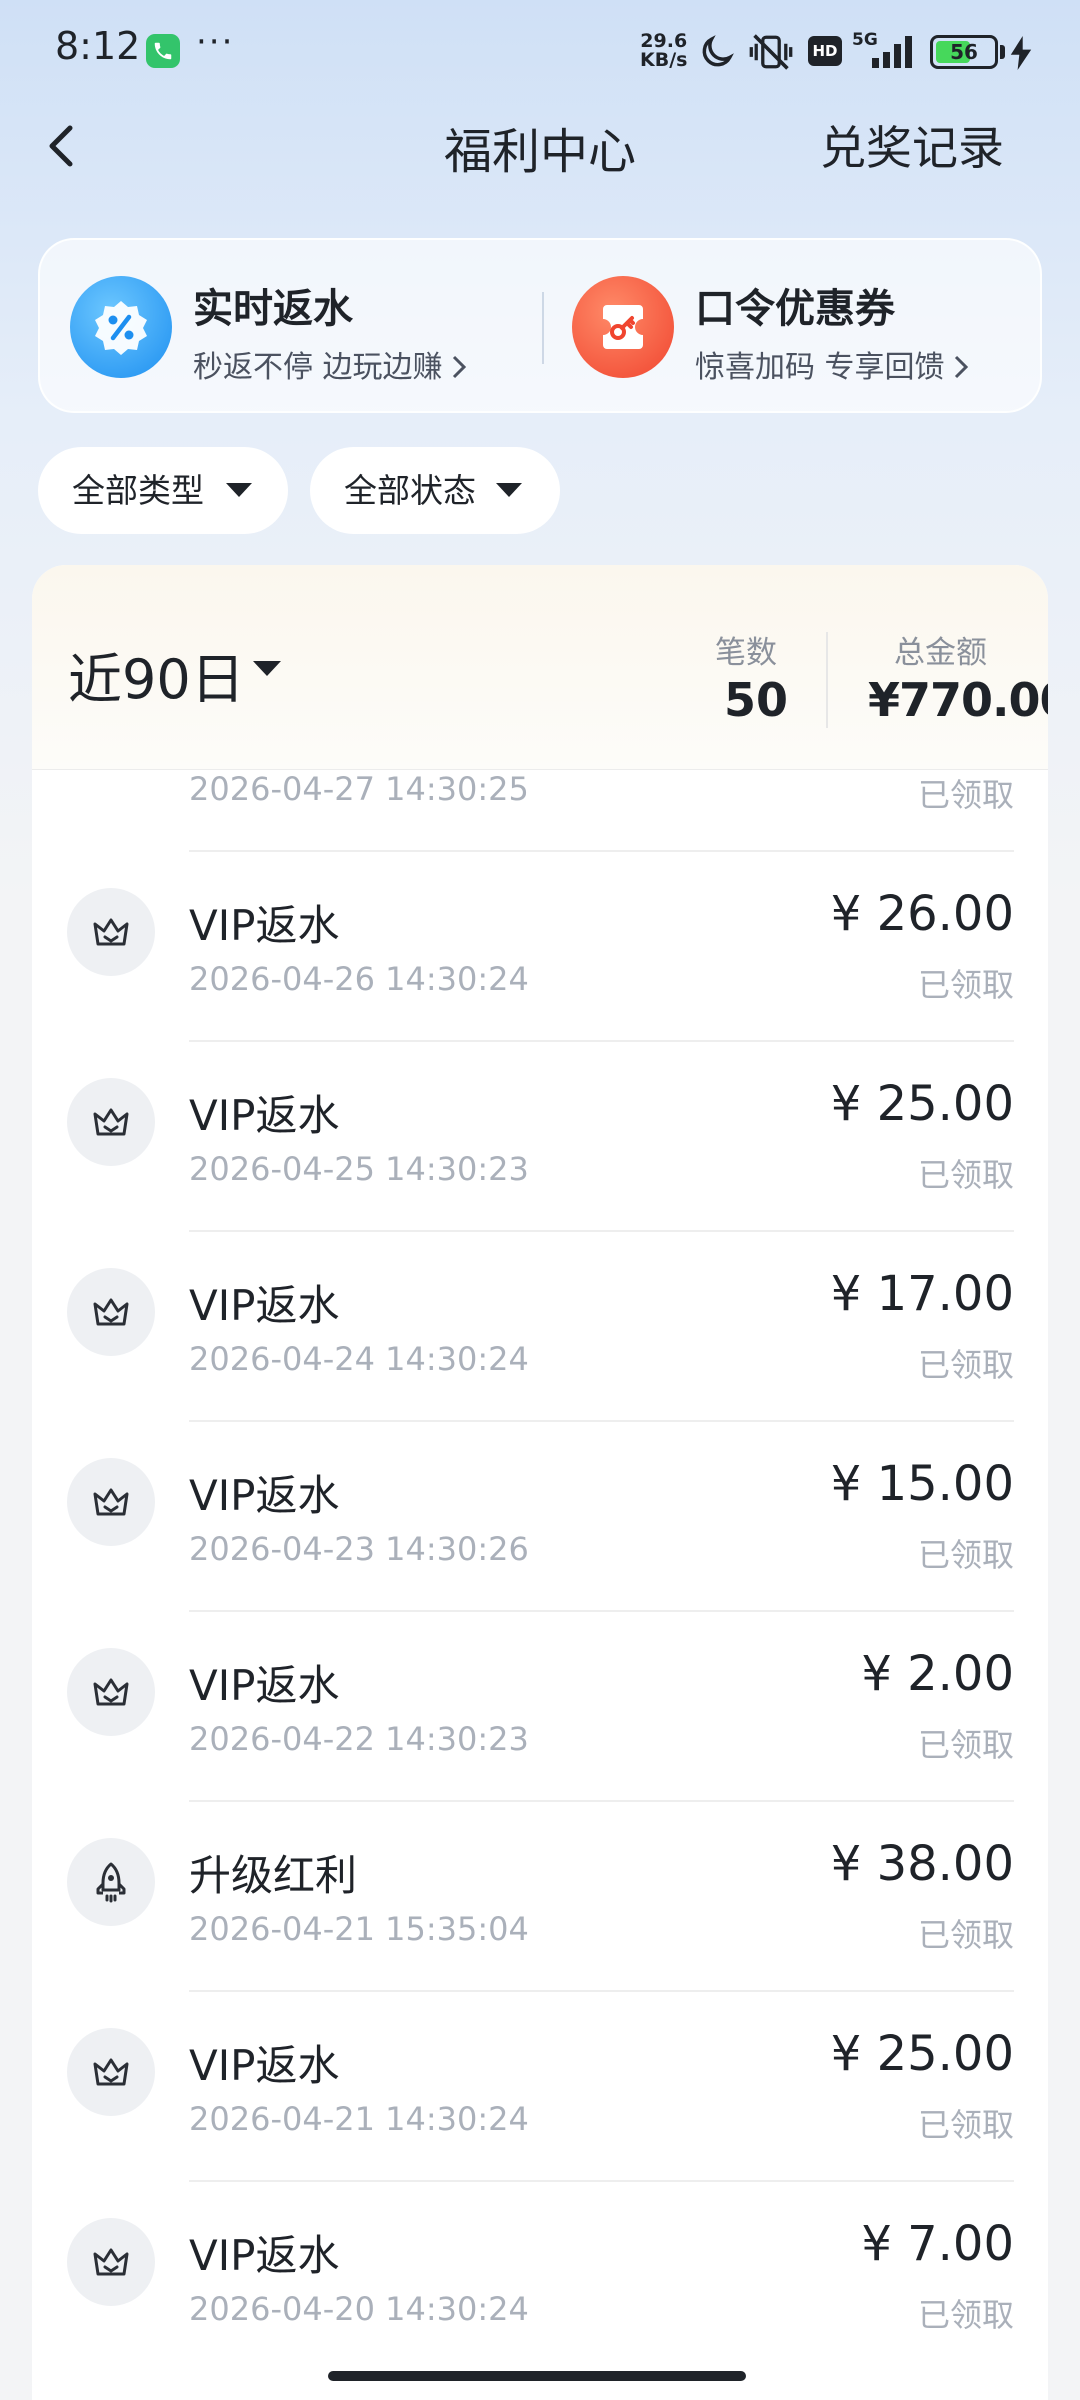 Image resolution: width=1080 pixels, height=2400 pixels. I want to click on type-filter-label: 全部类型, so click(138, 490).